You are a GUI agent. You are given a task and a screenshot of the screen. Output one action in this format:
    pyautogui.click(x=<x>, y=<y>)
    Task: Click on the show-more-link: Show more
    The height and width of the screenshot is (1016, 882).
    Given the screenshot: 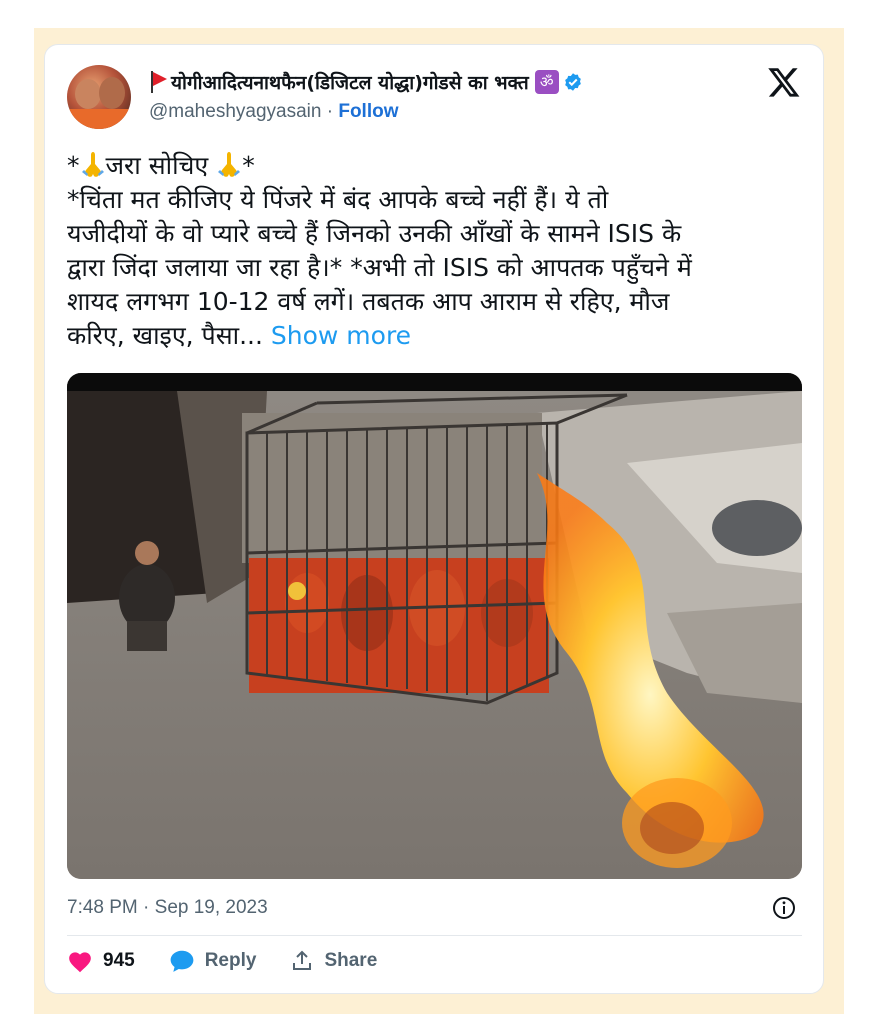 What is the action you would take?
    pyautogui.click(x=341, y=335)
    